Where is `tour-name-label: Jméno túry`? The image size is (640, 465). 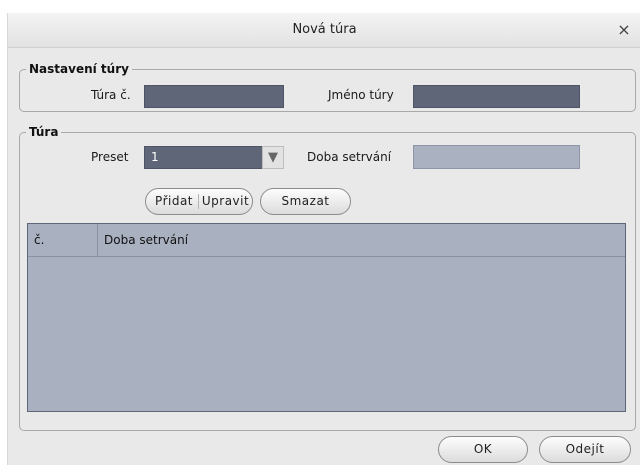 tour-name-label: Jméno túry is located at coordinates (361, 95).